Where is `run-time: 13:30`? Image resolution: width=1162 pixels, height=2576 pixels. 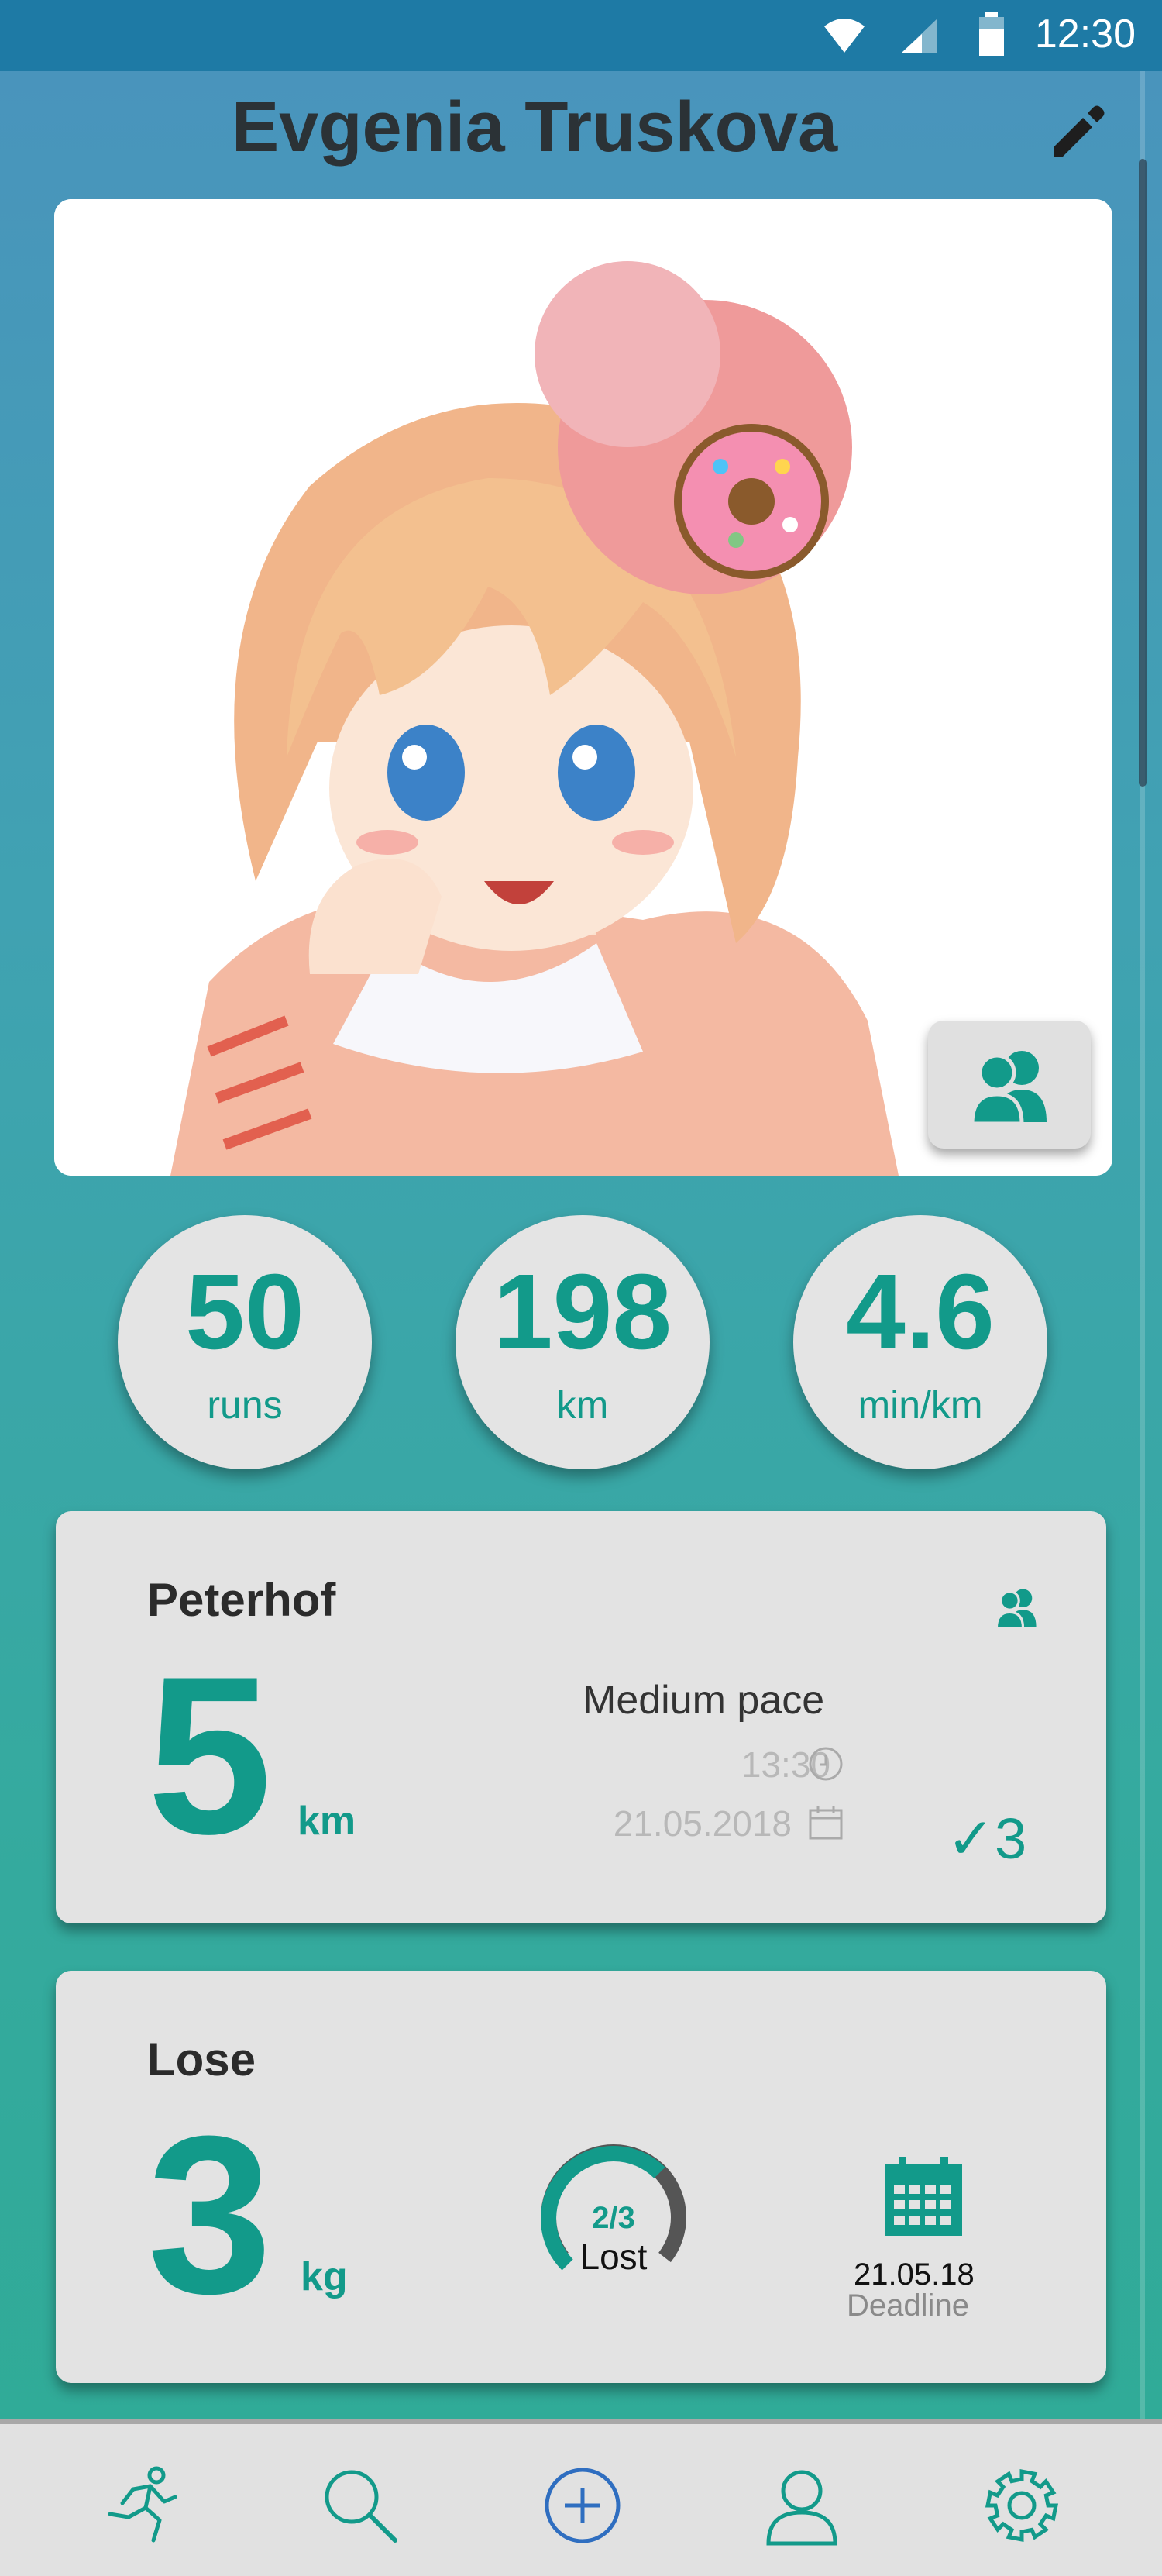 run-time: 13:30 is located at coordinates (785, 1764).